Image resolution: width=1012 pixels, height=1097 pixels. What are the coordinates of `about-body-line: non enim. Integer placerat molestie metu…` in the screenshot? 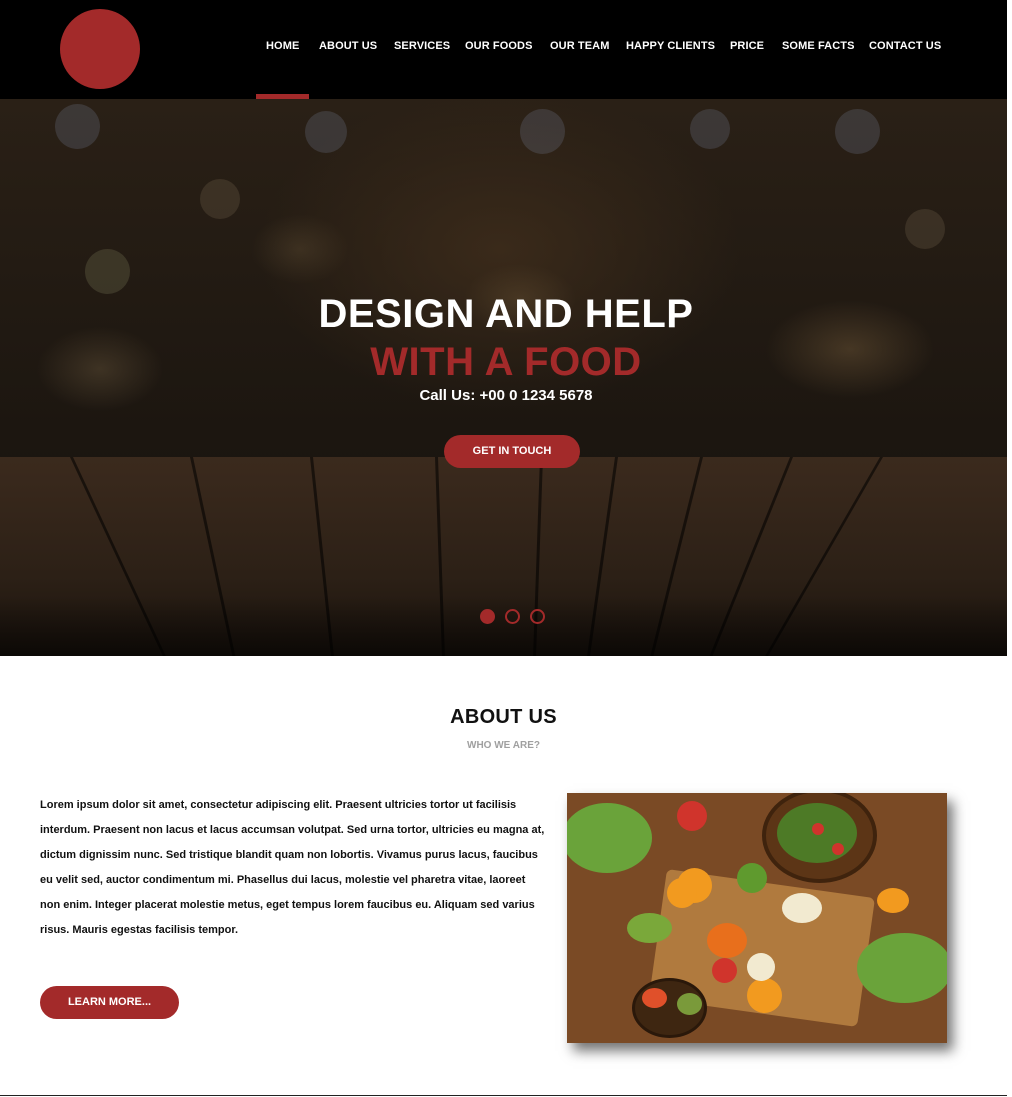 It's located at (287, 905).